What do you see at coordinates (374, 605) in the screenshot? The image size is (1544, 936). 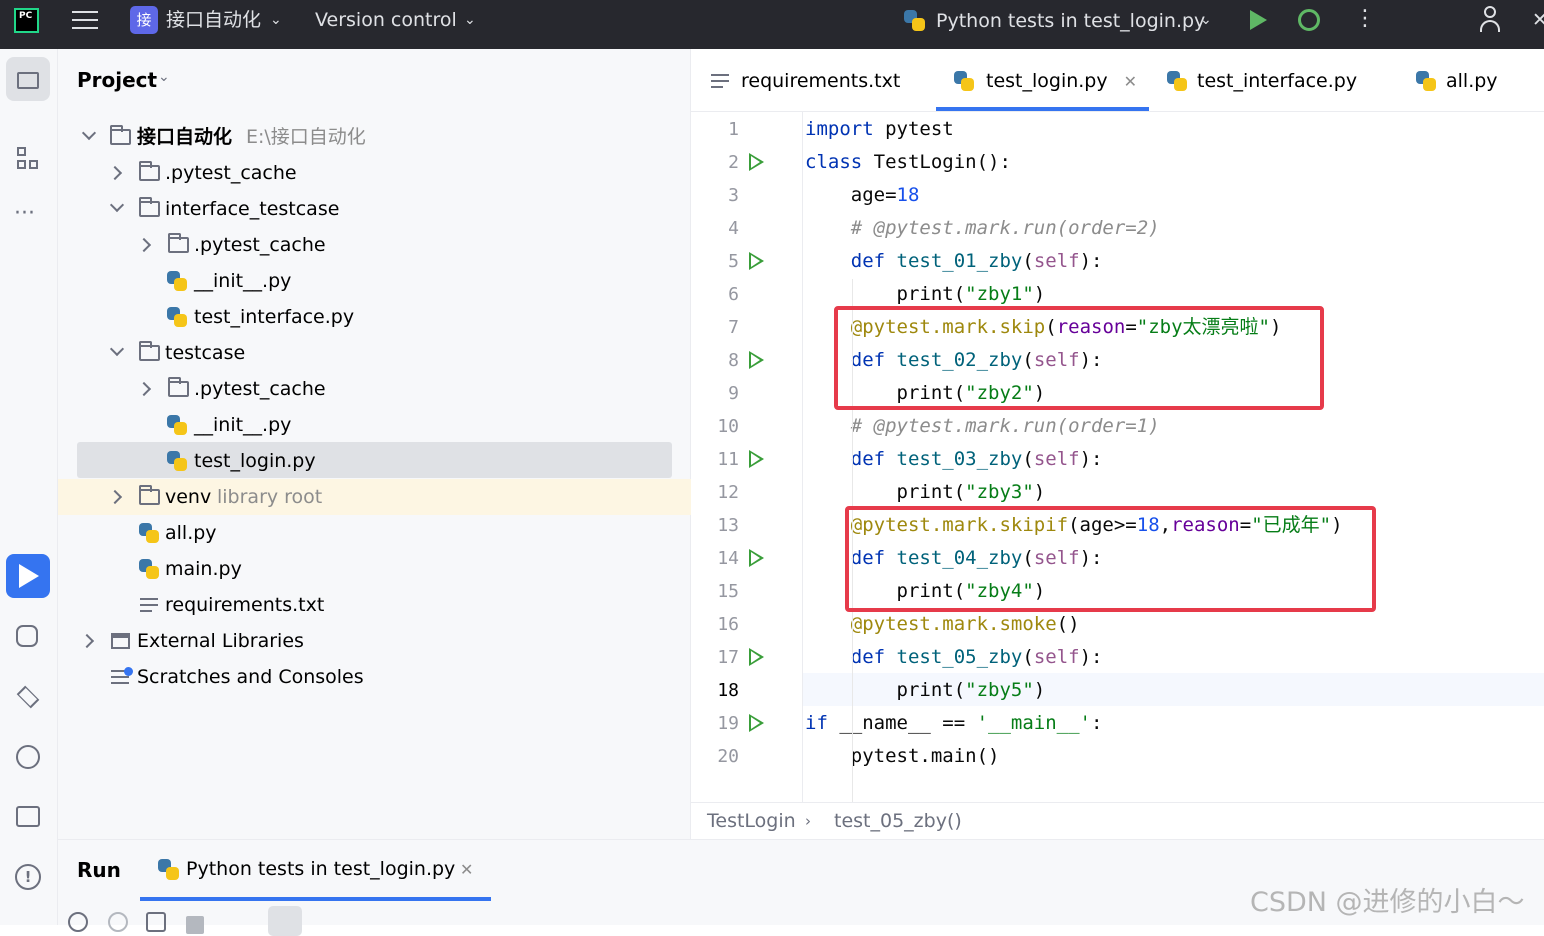 I see `tree-item-file: requirements.txt` at bounding box center [374, 605].